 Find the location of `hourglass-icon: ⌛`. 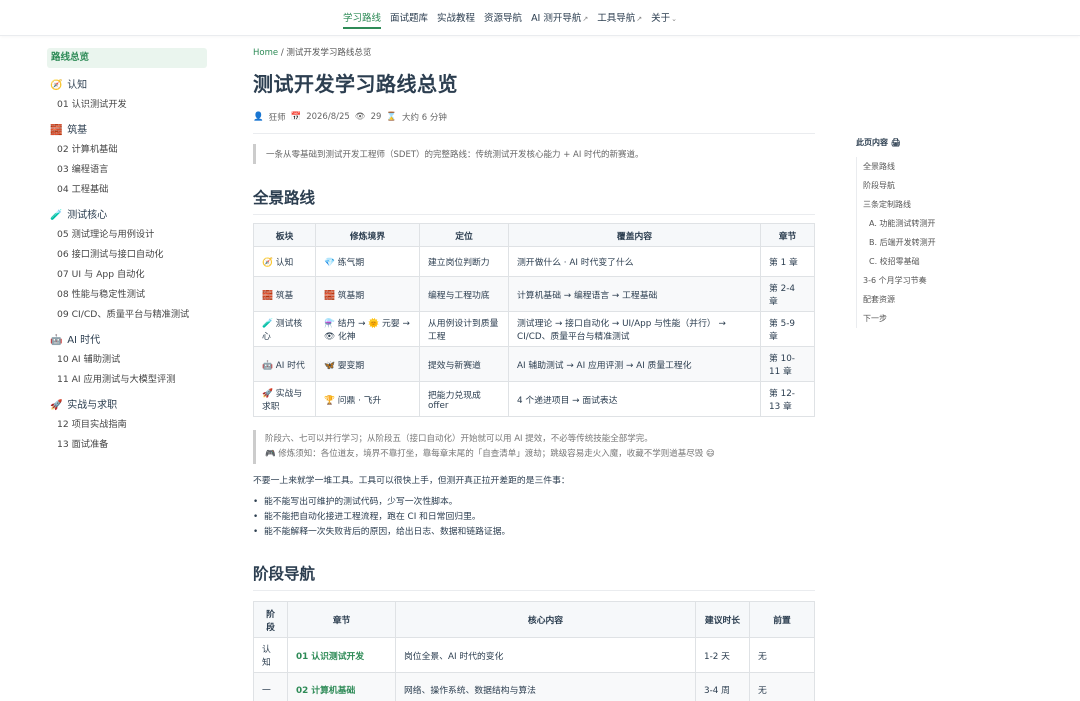

hourglass-icon: ⌛ is located at coordinates (392, 117).